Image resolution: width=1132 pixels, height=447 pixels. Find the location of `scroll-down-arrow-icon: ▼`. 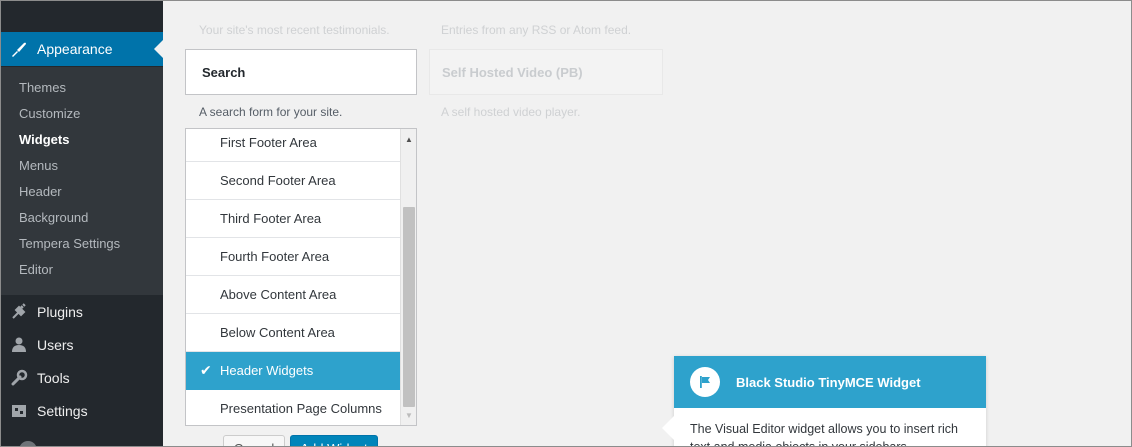

scroll-down-arrow-icon: ▼ is located at coordinates (408, 415).